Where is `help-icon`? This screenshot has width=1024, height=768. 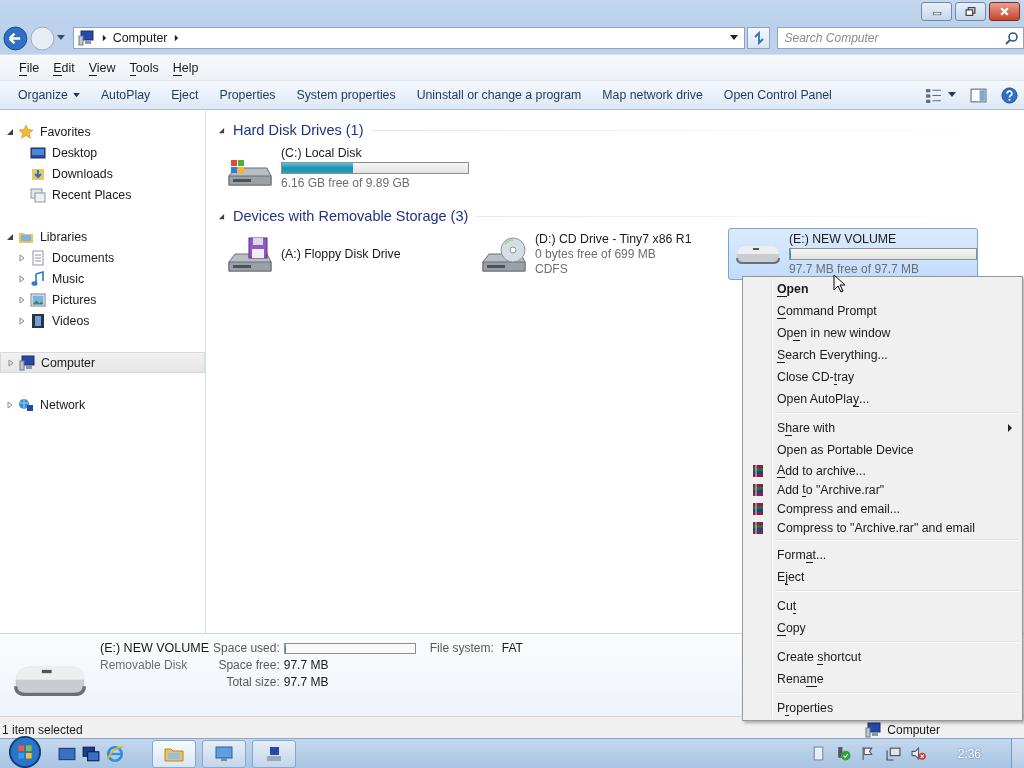
help-icon is located at coordinates (1009, 95).